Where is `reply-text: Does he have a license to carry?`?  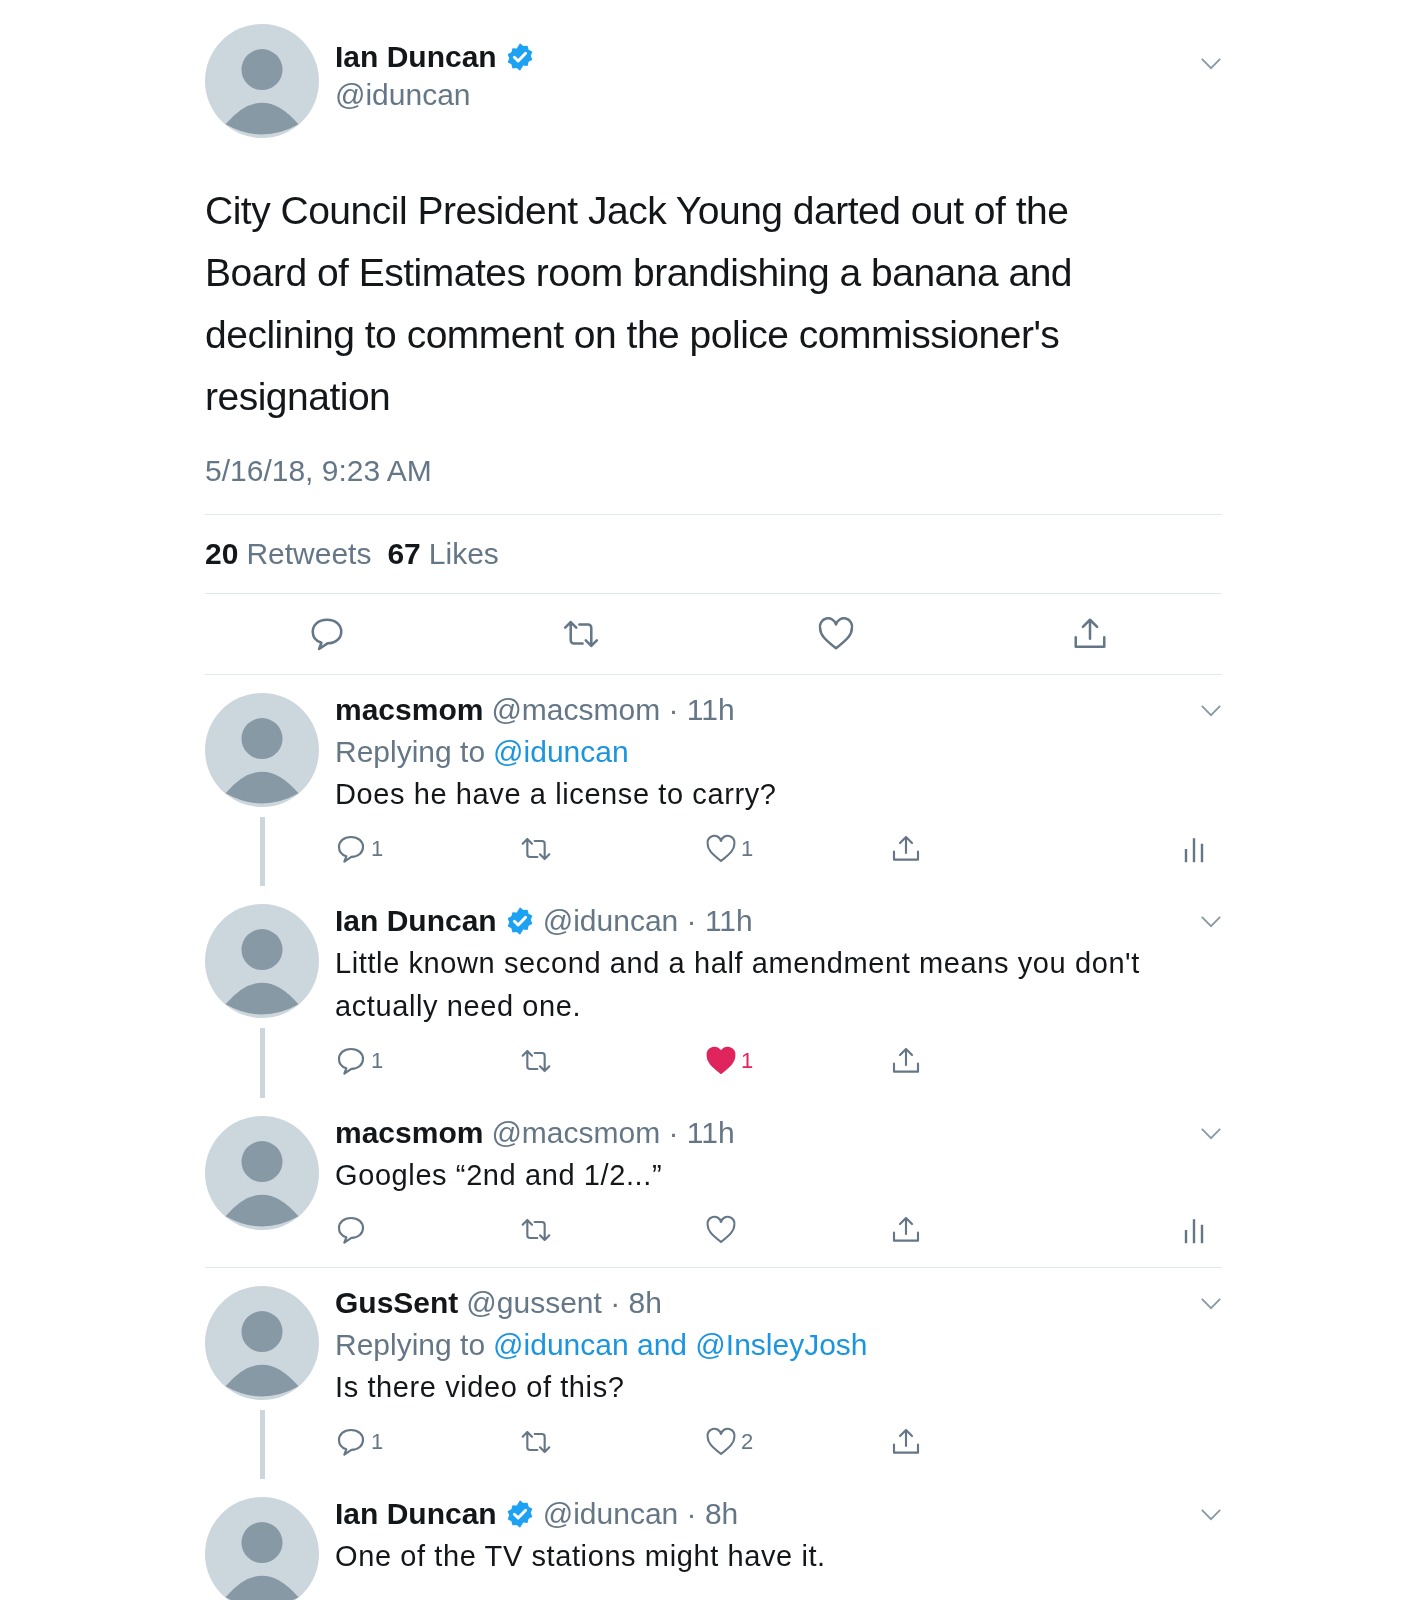
reply-text: Does he have a license to carry? is located at coordinates (556, 794).